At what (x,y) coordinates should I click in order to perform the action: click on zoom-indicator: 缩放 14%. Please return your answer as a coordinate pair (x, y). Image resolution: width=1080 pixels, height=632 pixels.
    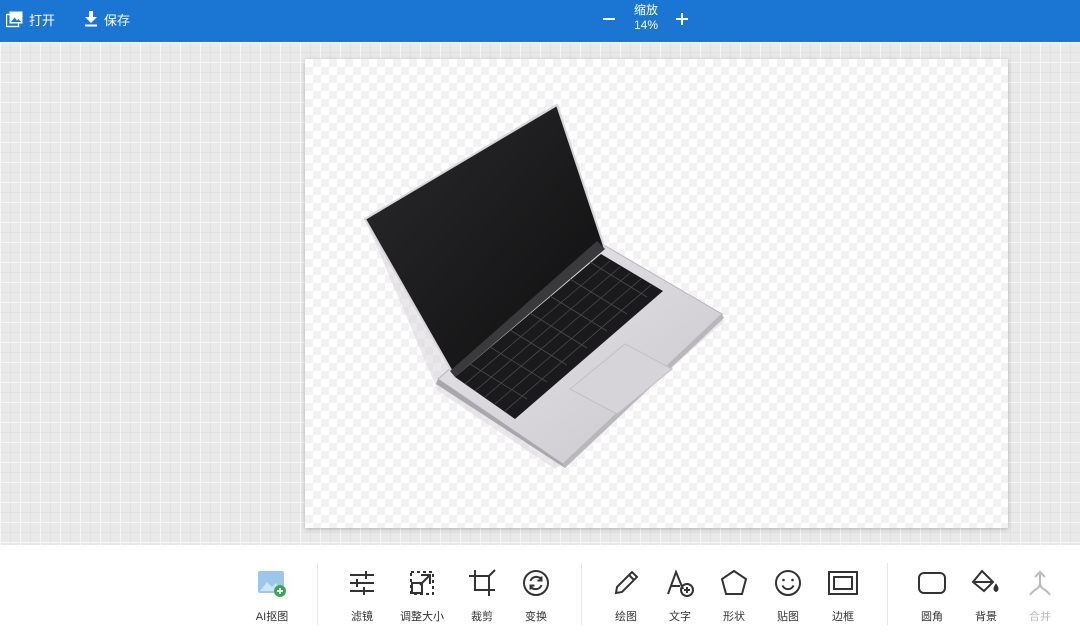
    Looking at the image, I should click on (646, 18).